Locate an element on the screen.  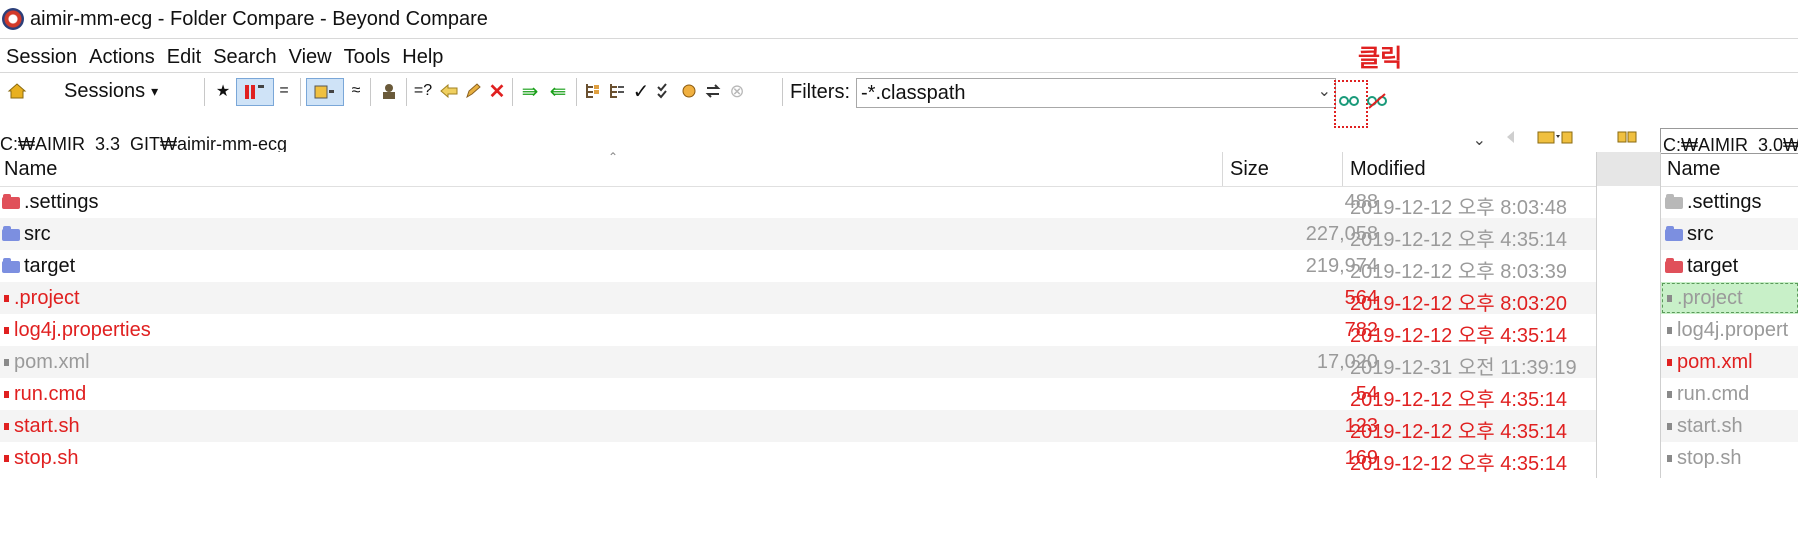
show-differences-icon is located at coordinates (255, 92).